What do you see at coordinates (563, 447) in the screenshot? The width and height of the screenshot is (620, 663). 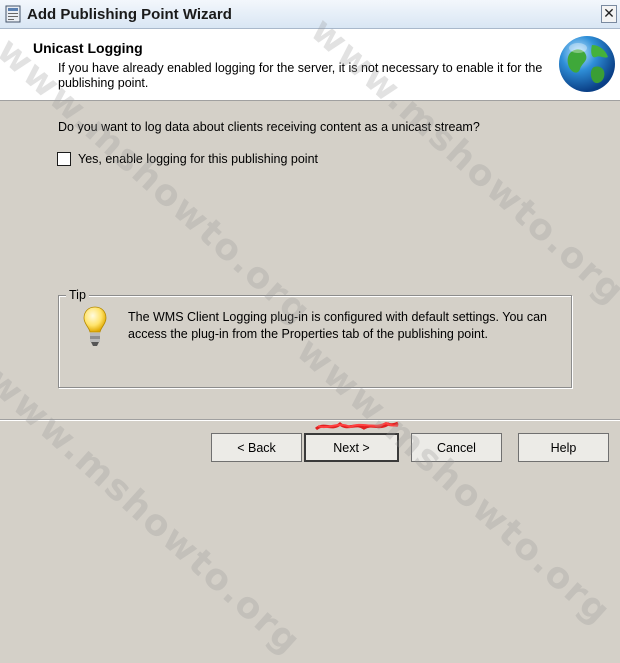 I see `help-button: Help` at bounding box center [563, 447].